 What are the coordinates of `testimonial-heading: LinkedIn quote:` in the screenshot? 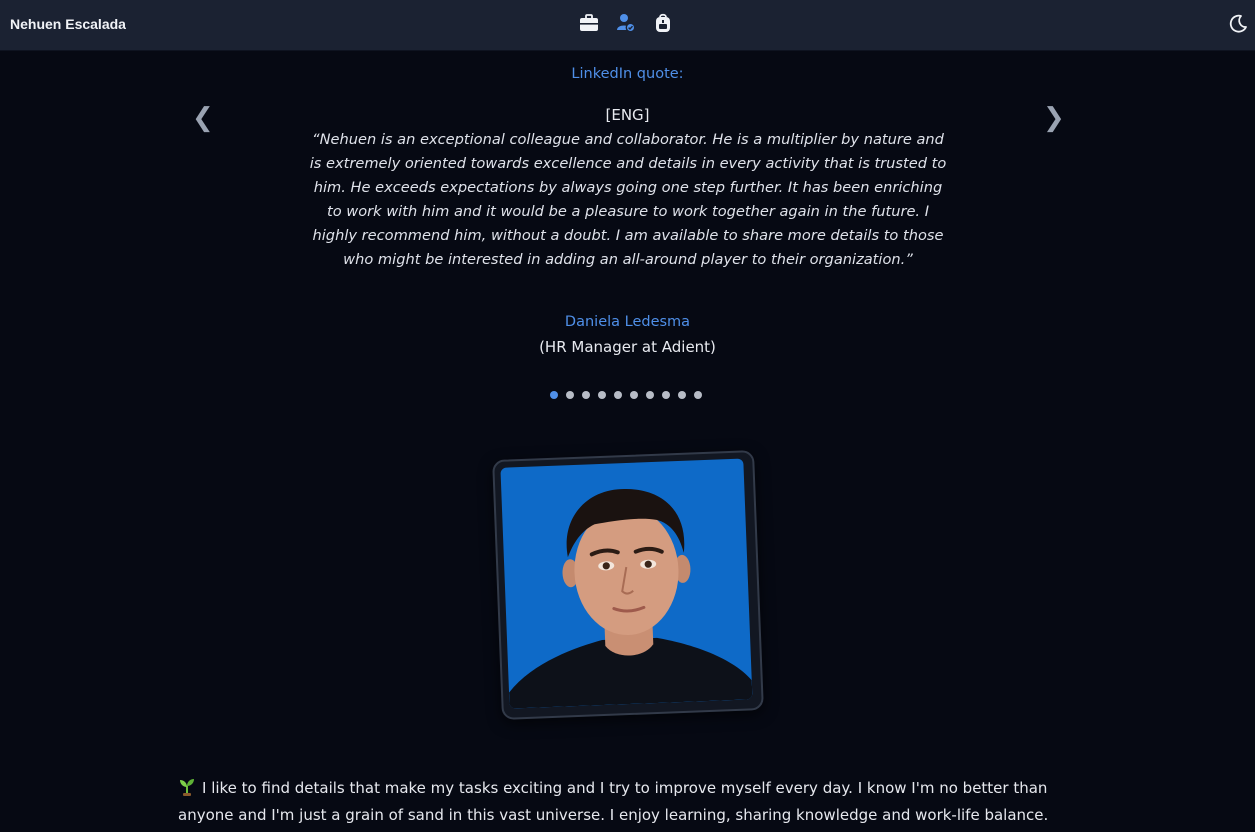 It's located at (627, 74).